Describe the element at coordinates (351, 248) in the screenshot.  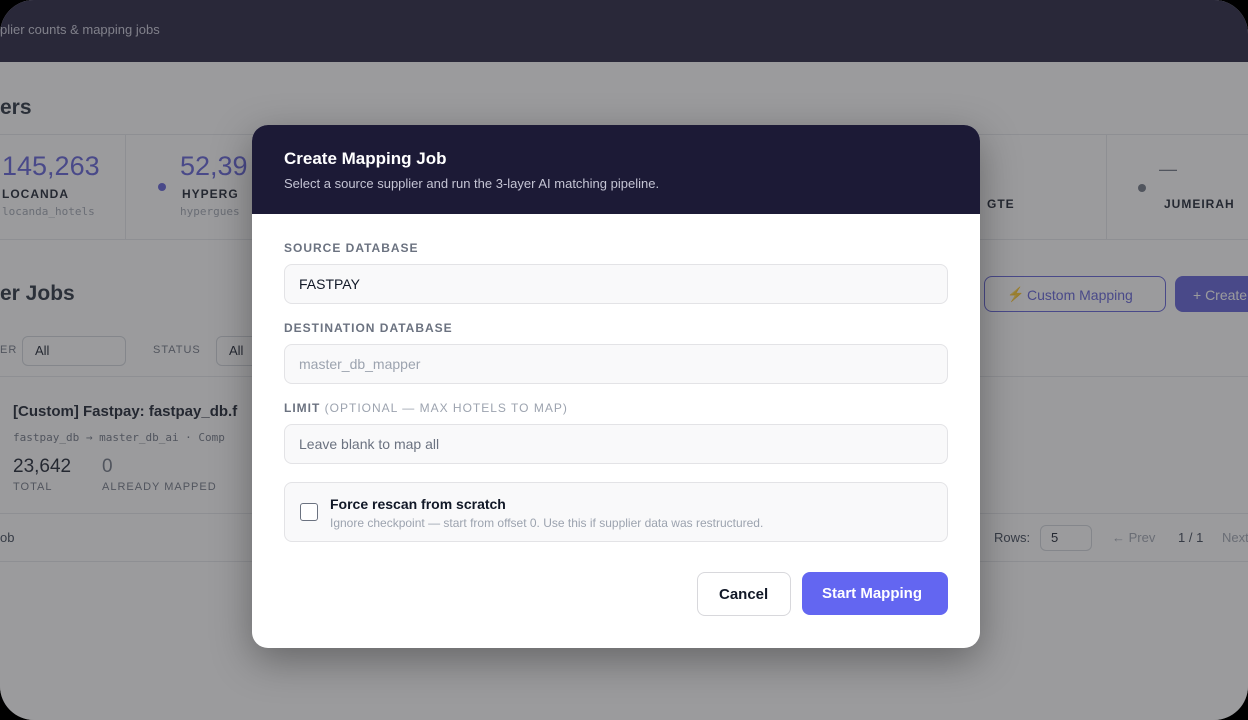
I see `source-database-label: SOURCE DATABASE` at that location.